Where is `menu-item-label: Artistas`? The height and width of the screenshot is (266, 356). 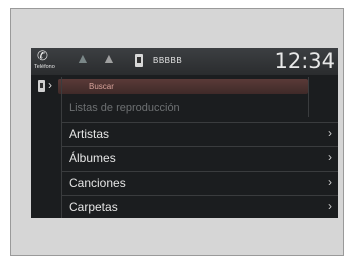
menu-item-label: Artistas is located at coordinates (89, 133).